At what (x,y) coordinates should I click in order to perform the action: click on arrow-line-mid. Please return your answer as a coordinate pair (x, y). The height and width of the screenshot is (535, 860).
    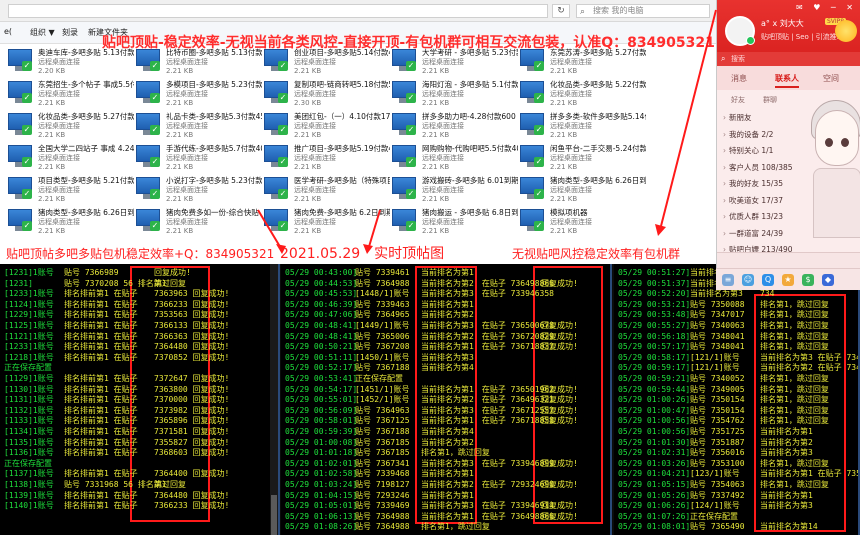
    Looking at the image, I should click on (374, 230).